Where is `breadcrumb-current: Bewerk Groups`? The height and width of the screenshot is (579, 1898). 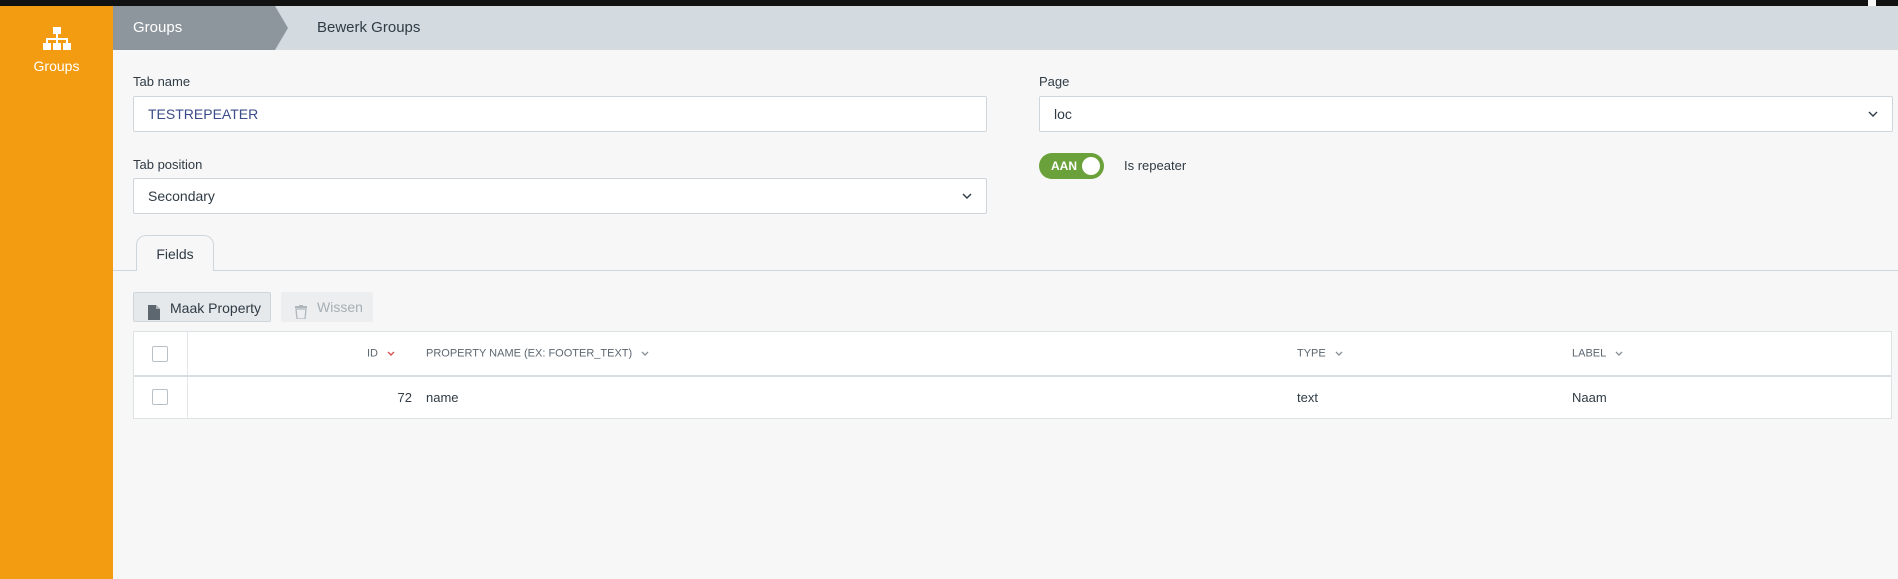 breadcrumb-current: Bewerk Groups is located at coordinates (369, 27).